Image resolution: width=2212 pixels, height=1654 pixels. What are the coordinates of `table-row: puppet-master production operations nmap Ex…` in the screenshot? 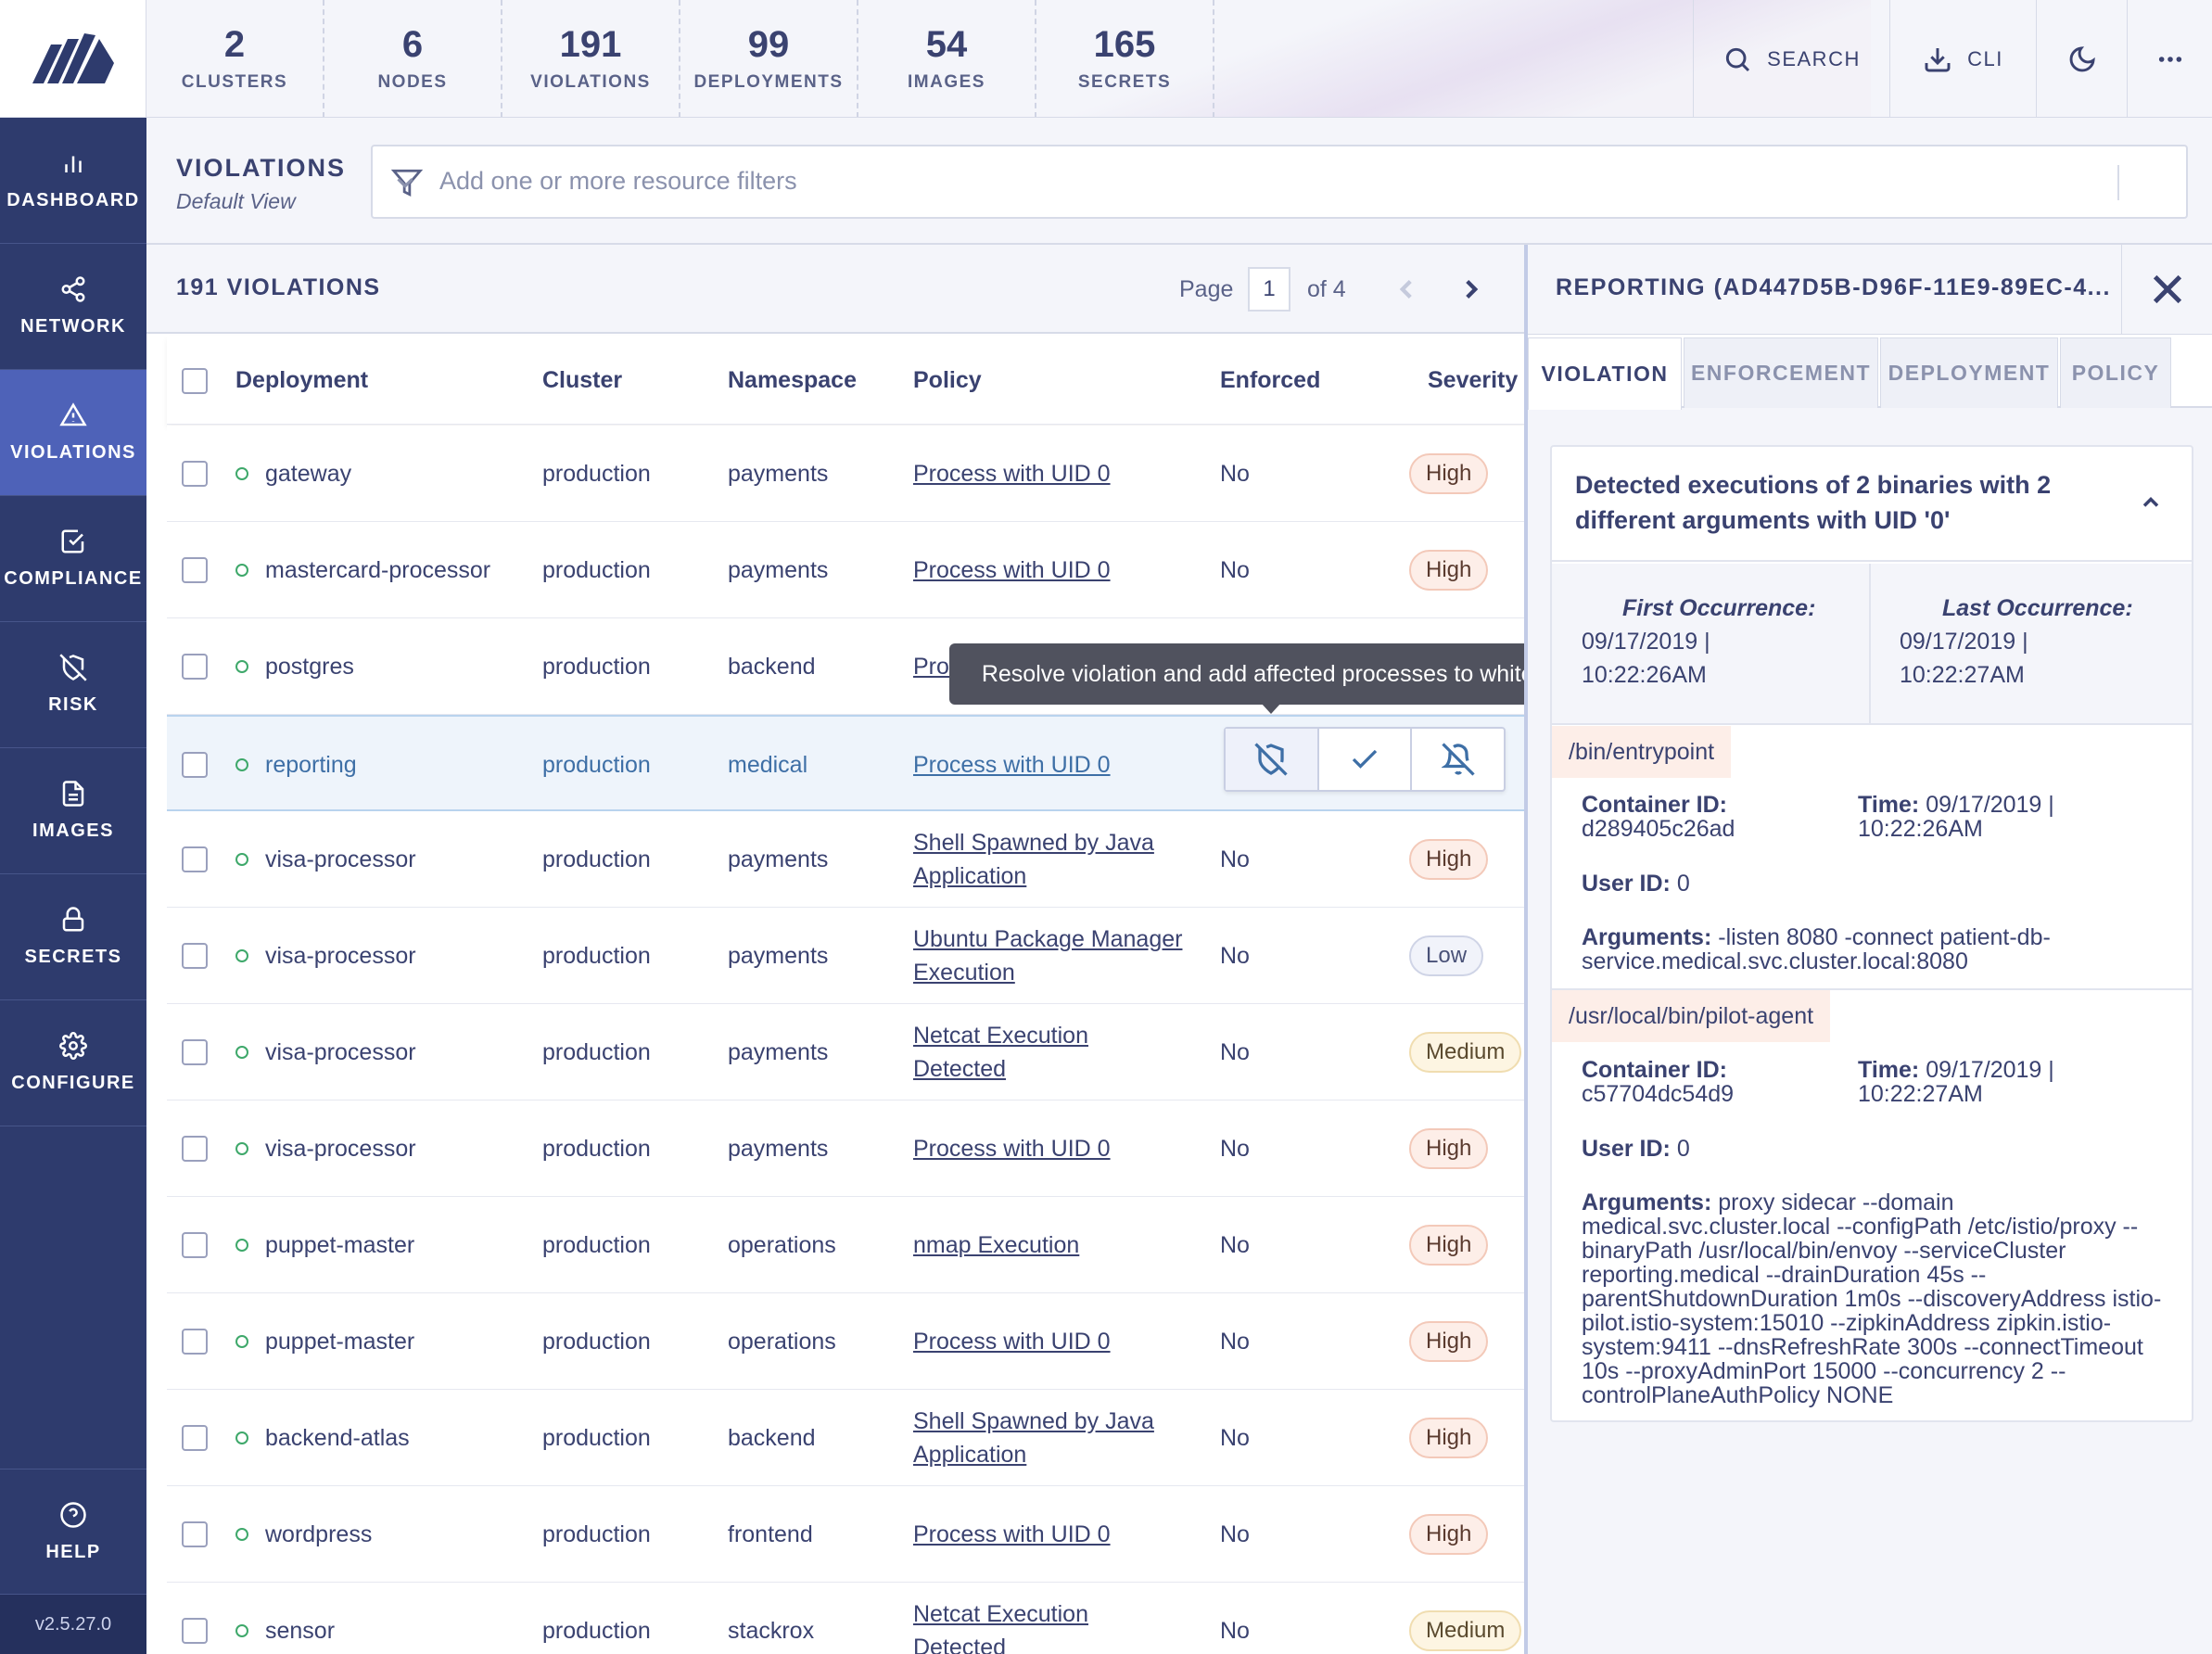 It's located at (846, 1245).